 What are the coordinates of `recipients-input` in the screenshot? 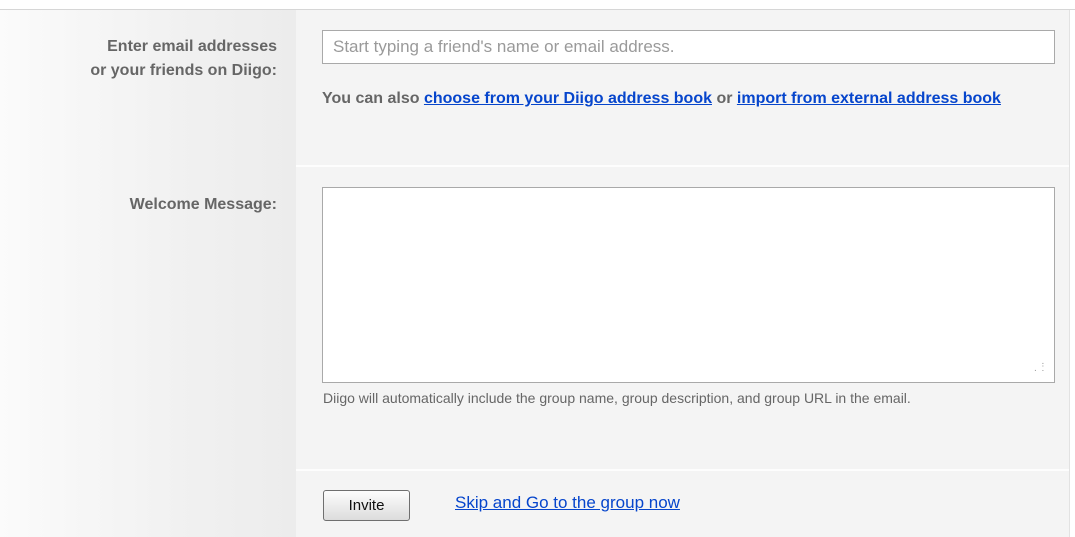 It's located at (688, 47).